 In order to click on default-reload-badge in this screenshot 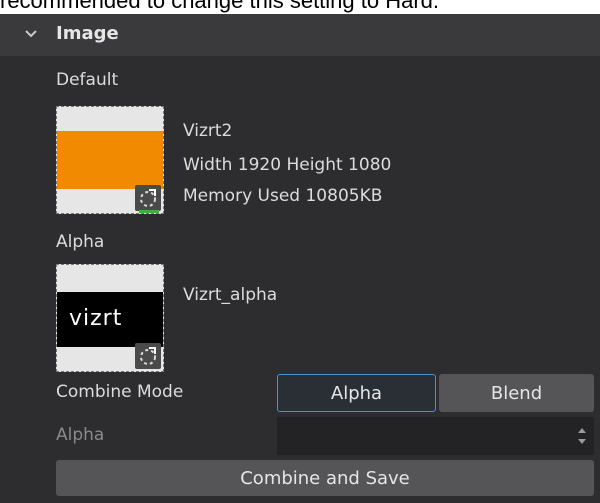, I will do `click(148, 198)`.